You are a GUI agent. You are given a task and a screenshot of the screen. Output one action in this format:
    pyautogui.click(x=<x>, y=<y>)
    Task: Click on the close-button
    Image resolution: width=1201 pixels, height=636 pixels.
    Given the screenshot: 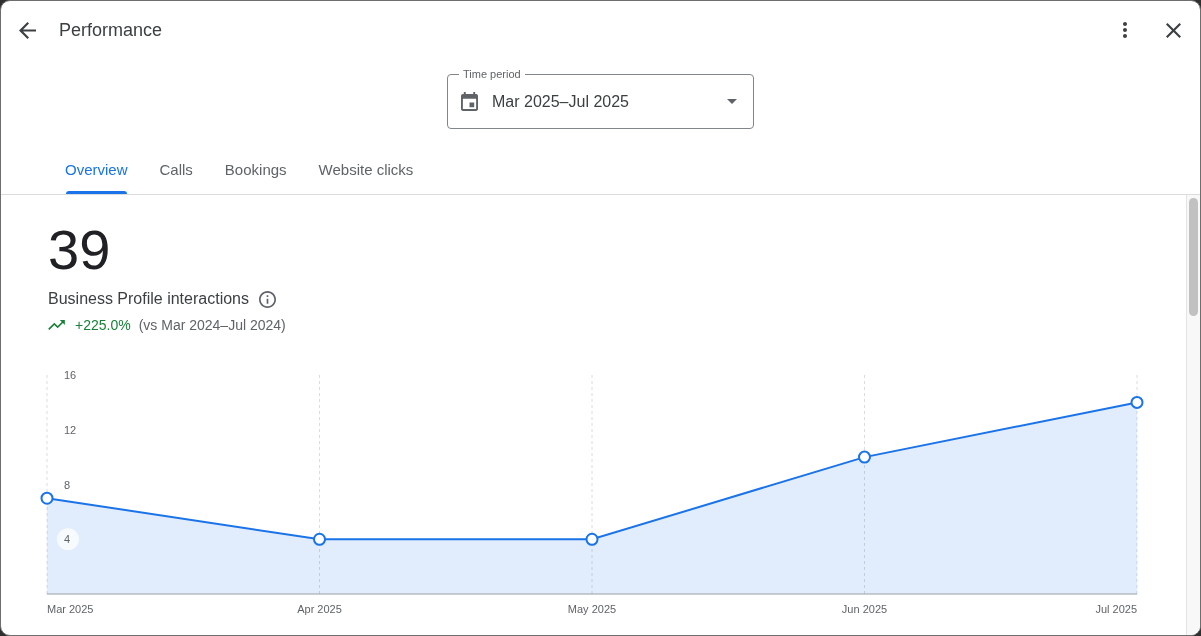 What is the action you would take?
    pyautogui.click(x=1173, y=30)
    